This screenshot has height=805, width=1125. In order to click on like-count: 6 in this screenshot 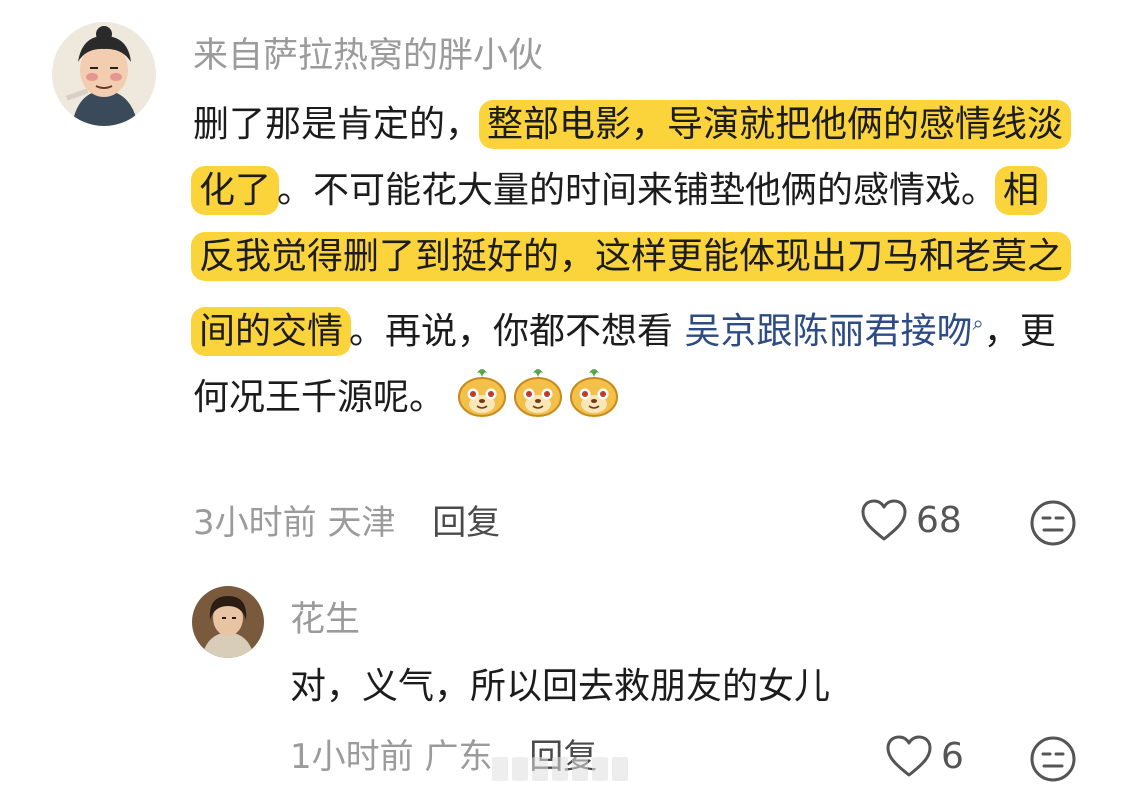, I will do `click(952, 756)`.